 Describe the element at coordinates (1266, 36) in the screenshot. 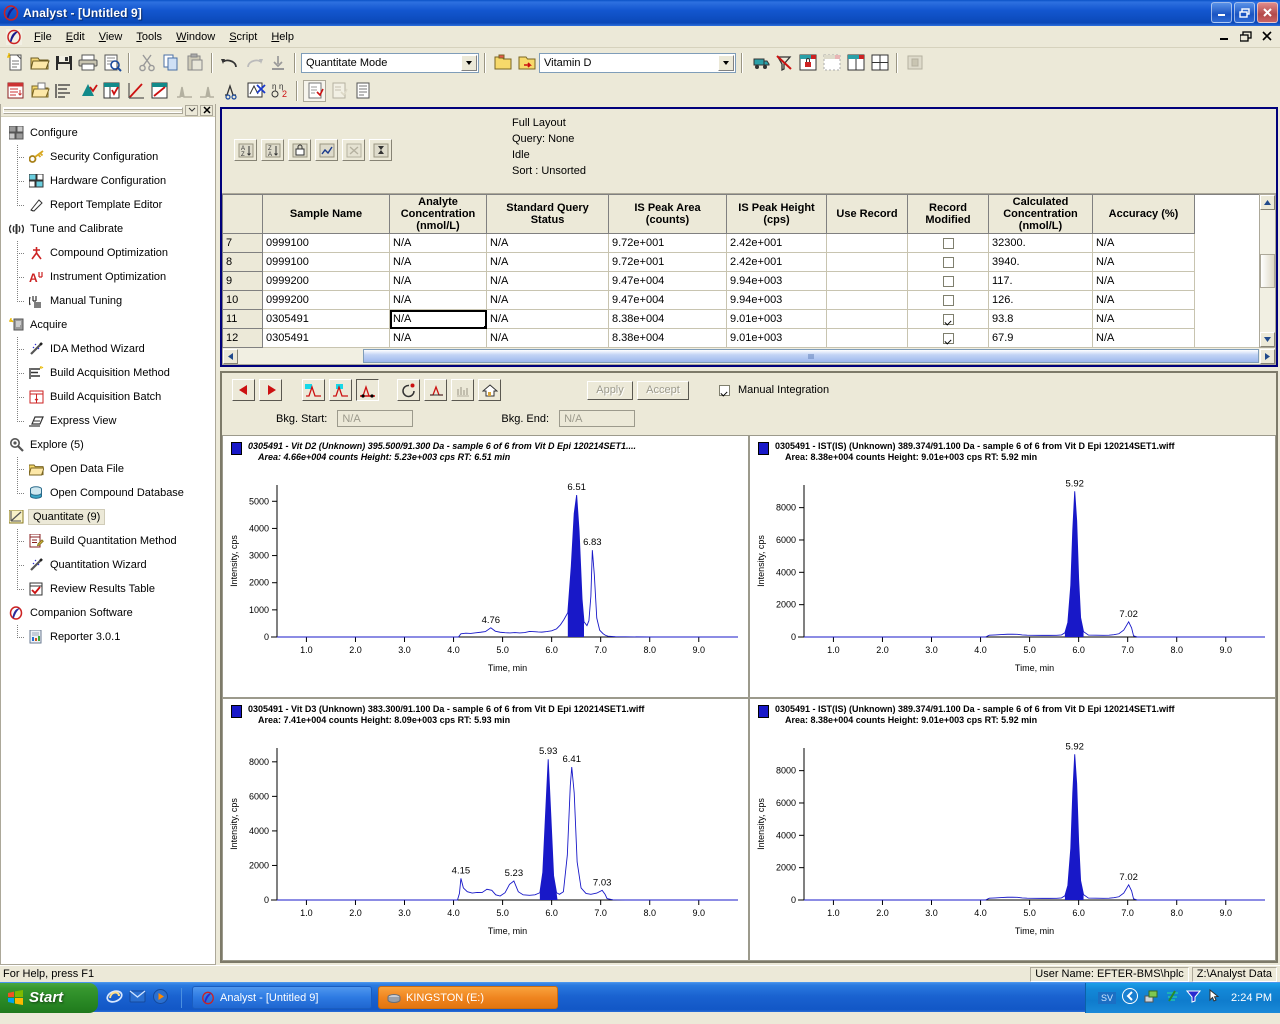

I see `mdi-close-button` at that location.